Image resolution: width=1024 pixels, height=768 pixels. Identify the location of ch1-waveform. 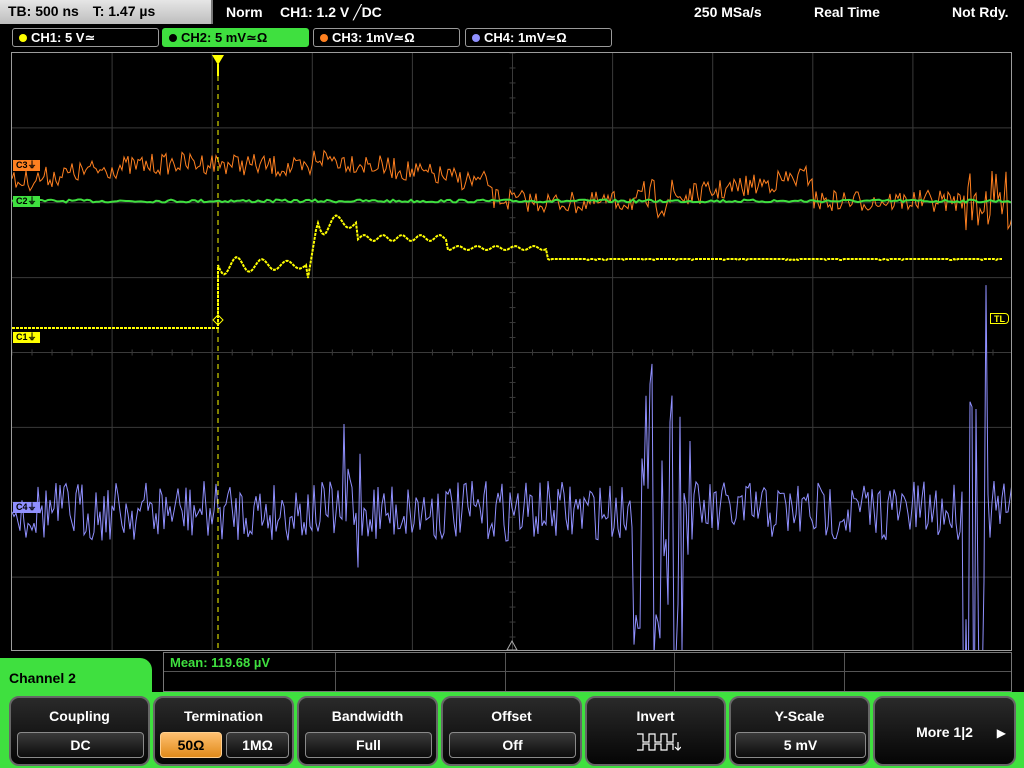
(507, 271).